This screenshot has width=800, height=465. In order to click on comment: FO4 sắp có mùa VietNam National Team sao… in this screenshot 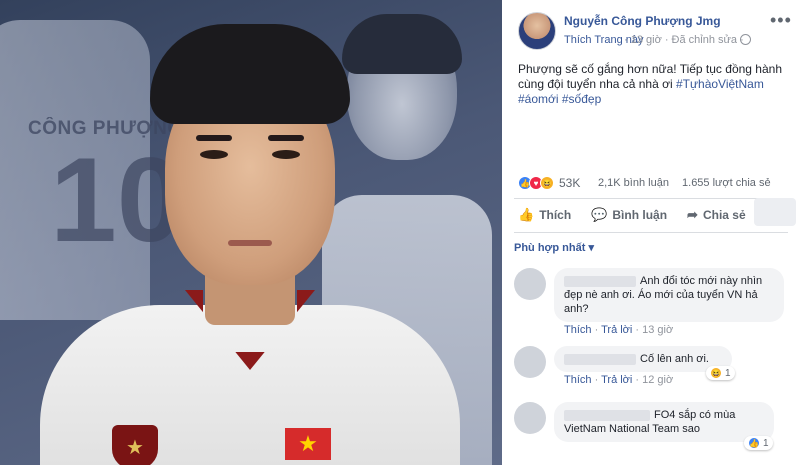, I will do `click(655, 432)`.